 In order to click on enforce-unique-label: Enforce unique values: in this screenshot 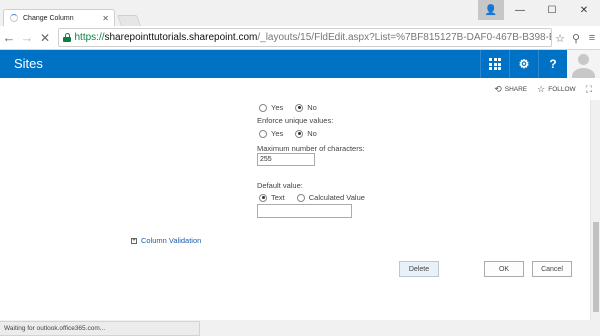, I will do `click(295, 120)`.